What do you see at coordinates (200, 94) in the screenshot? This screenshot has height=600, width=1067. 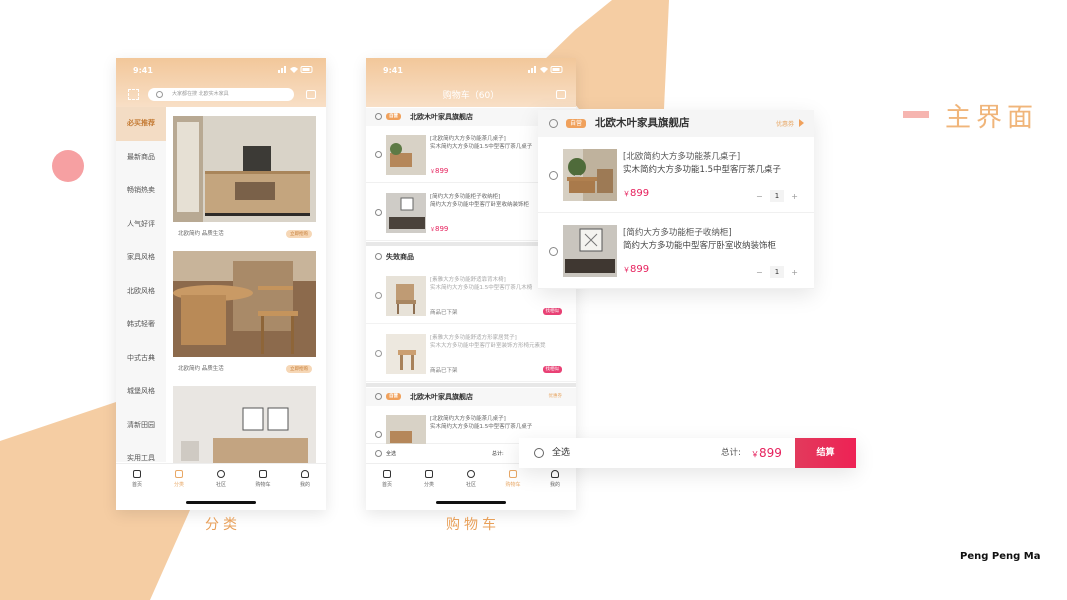 I see `search-placeholder: 大家都在搜 北欧实木家具` at bounding box center [200, 94].